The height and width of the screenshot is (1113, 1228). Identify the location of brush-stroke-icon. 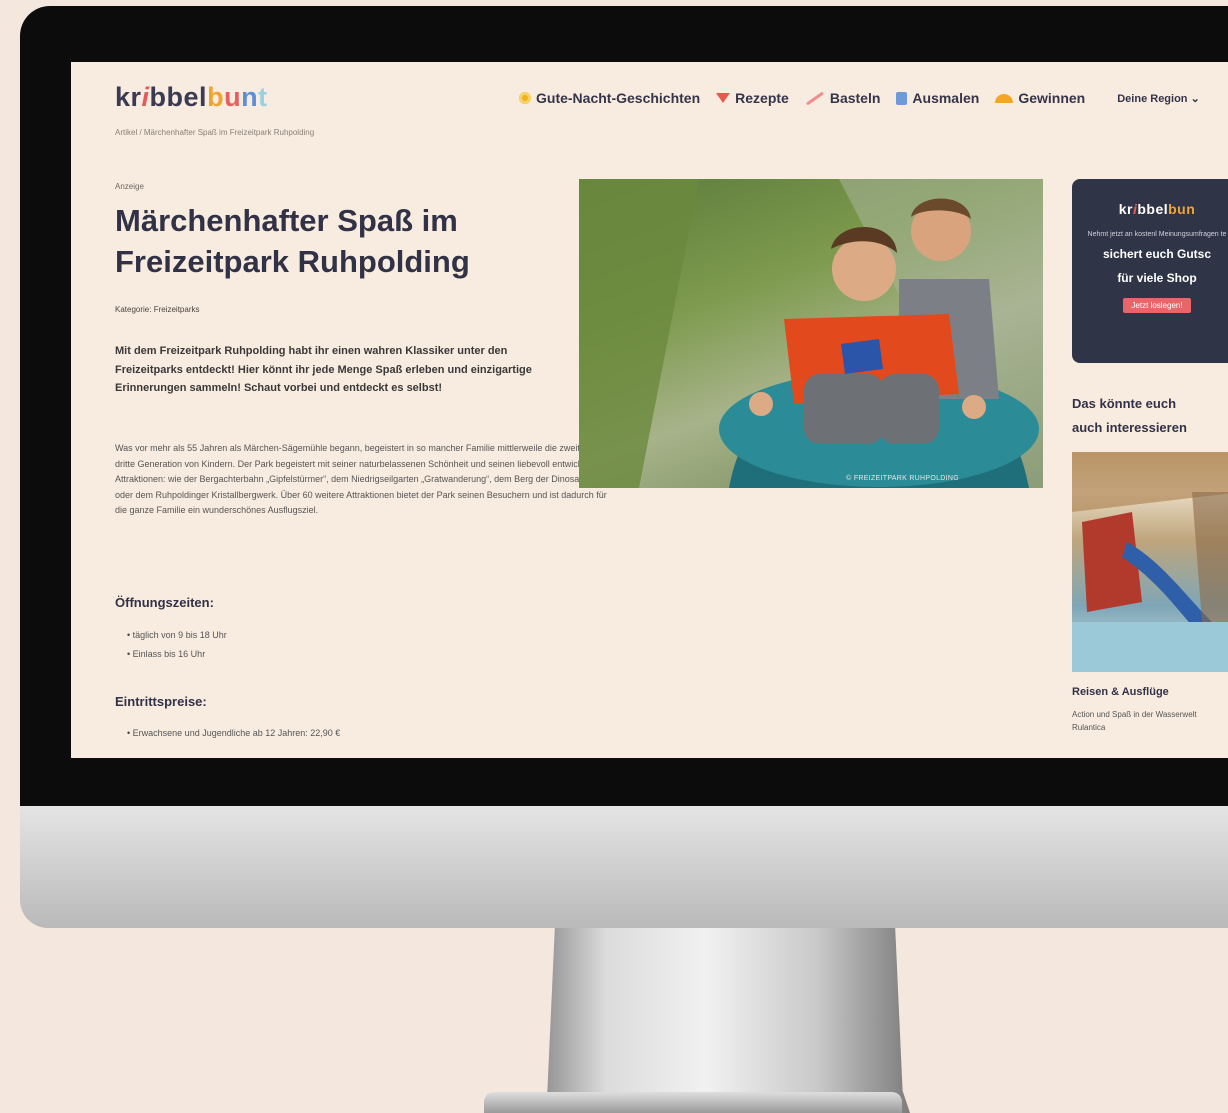
(814, 98).